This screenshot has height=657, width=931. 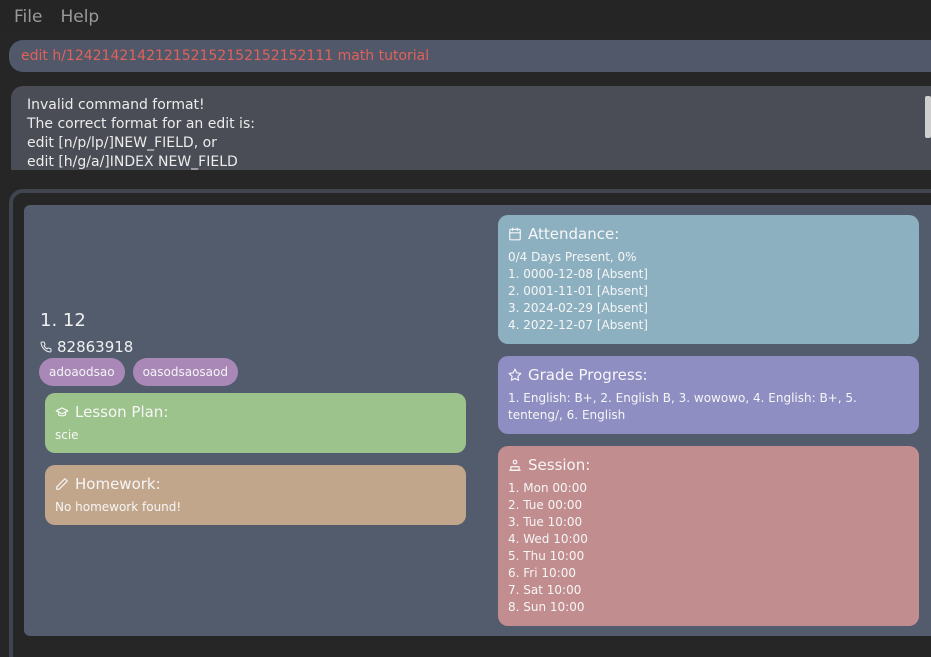 I want to click on session-item: 7. Sat 10:00, so click(x=545, y=590).